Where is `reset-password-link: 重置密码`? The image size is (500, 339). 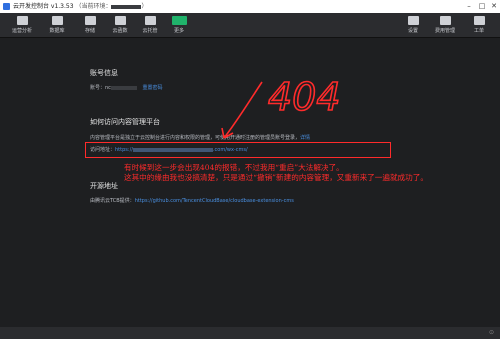
reset-password-link: 重置密码 is located at coordinates (153, 88).